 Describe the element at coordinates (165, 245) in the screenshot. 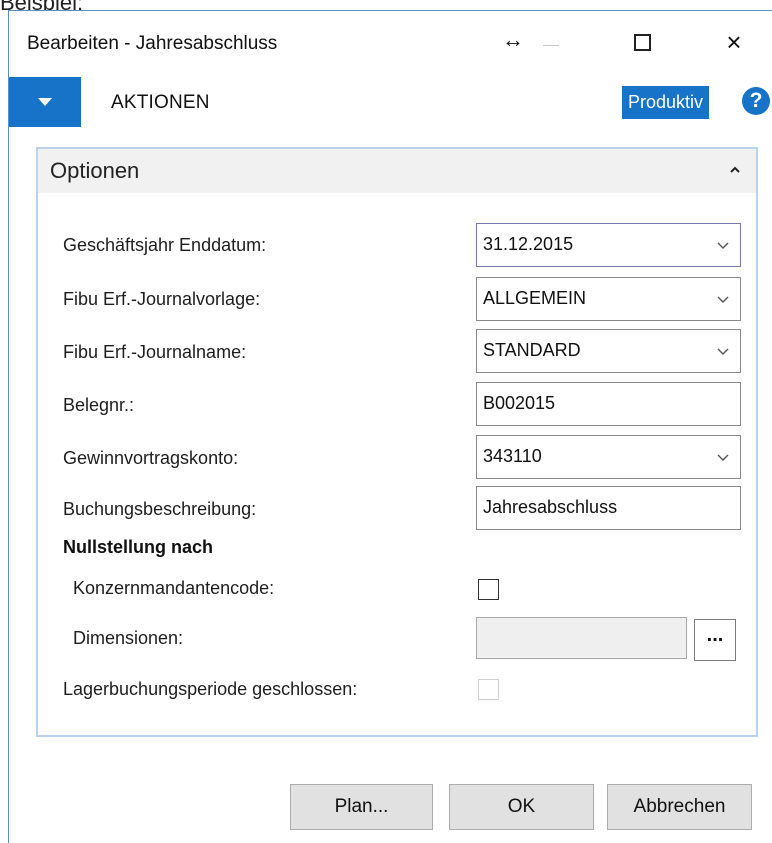

I see `fiscal-year-end-label: Geschäftsjahr Enddatum:` at that location.